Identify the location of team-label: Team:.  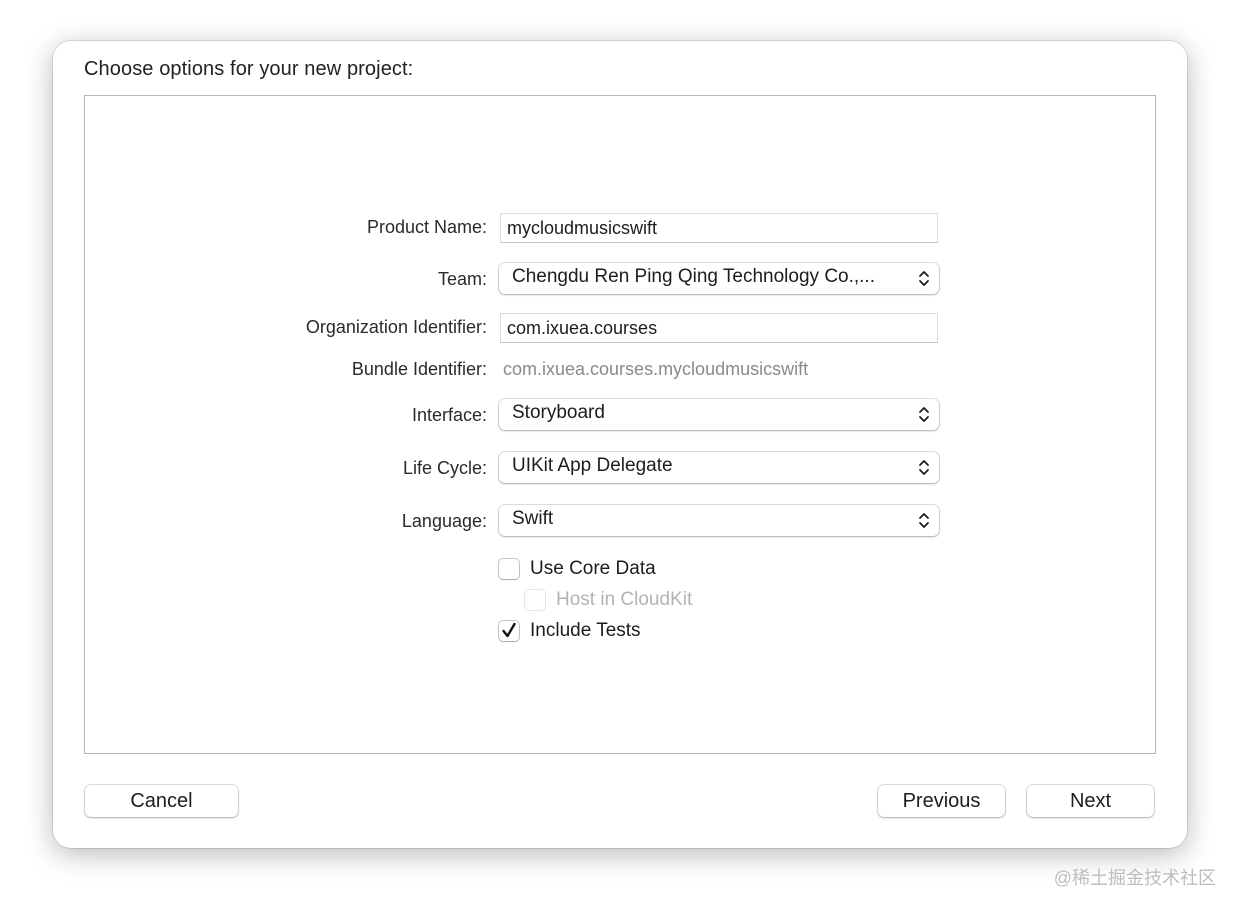
(462, 279).